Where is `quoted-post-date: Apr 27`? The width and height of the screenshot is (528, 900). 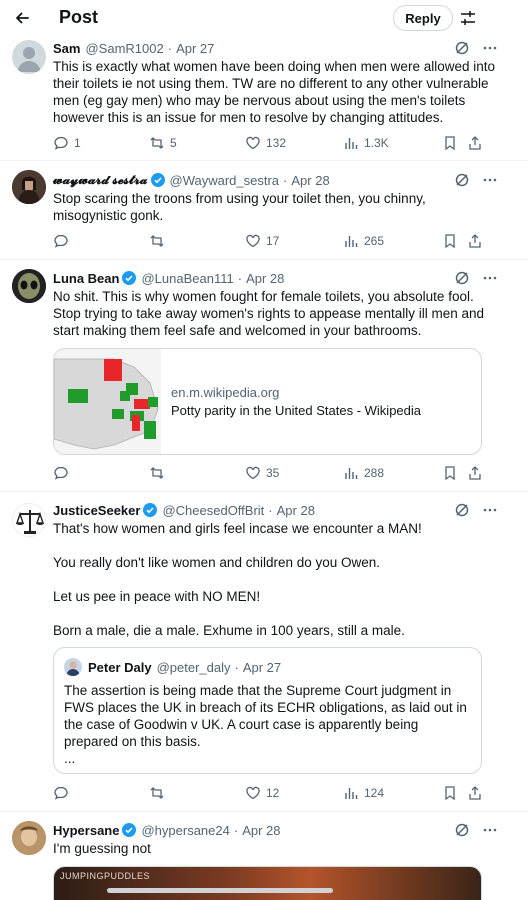
quoted-post-date: Apr 27 is located at coordinates (262, 667).